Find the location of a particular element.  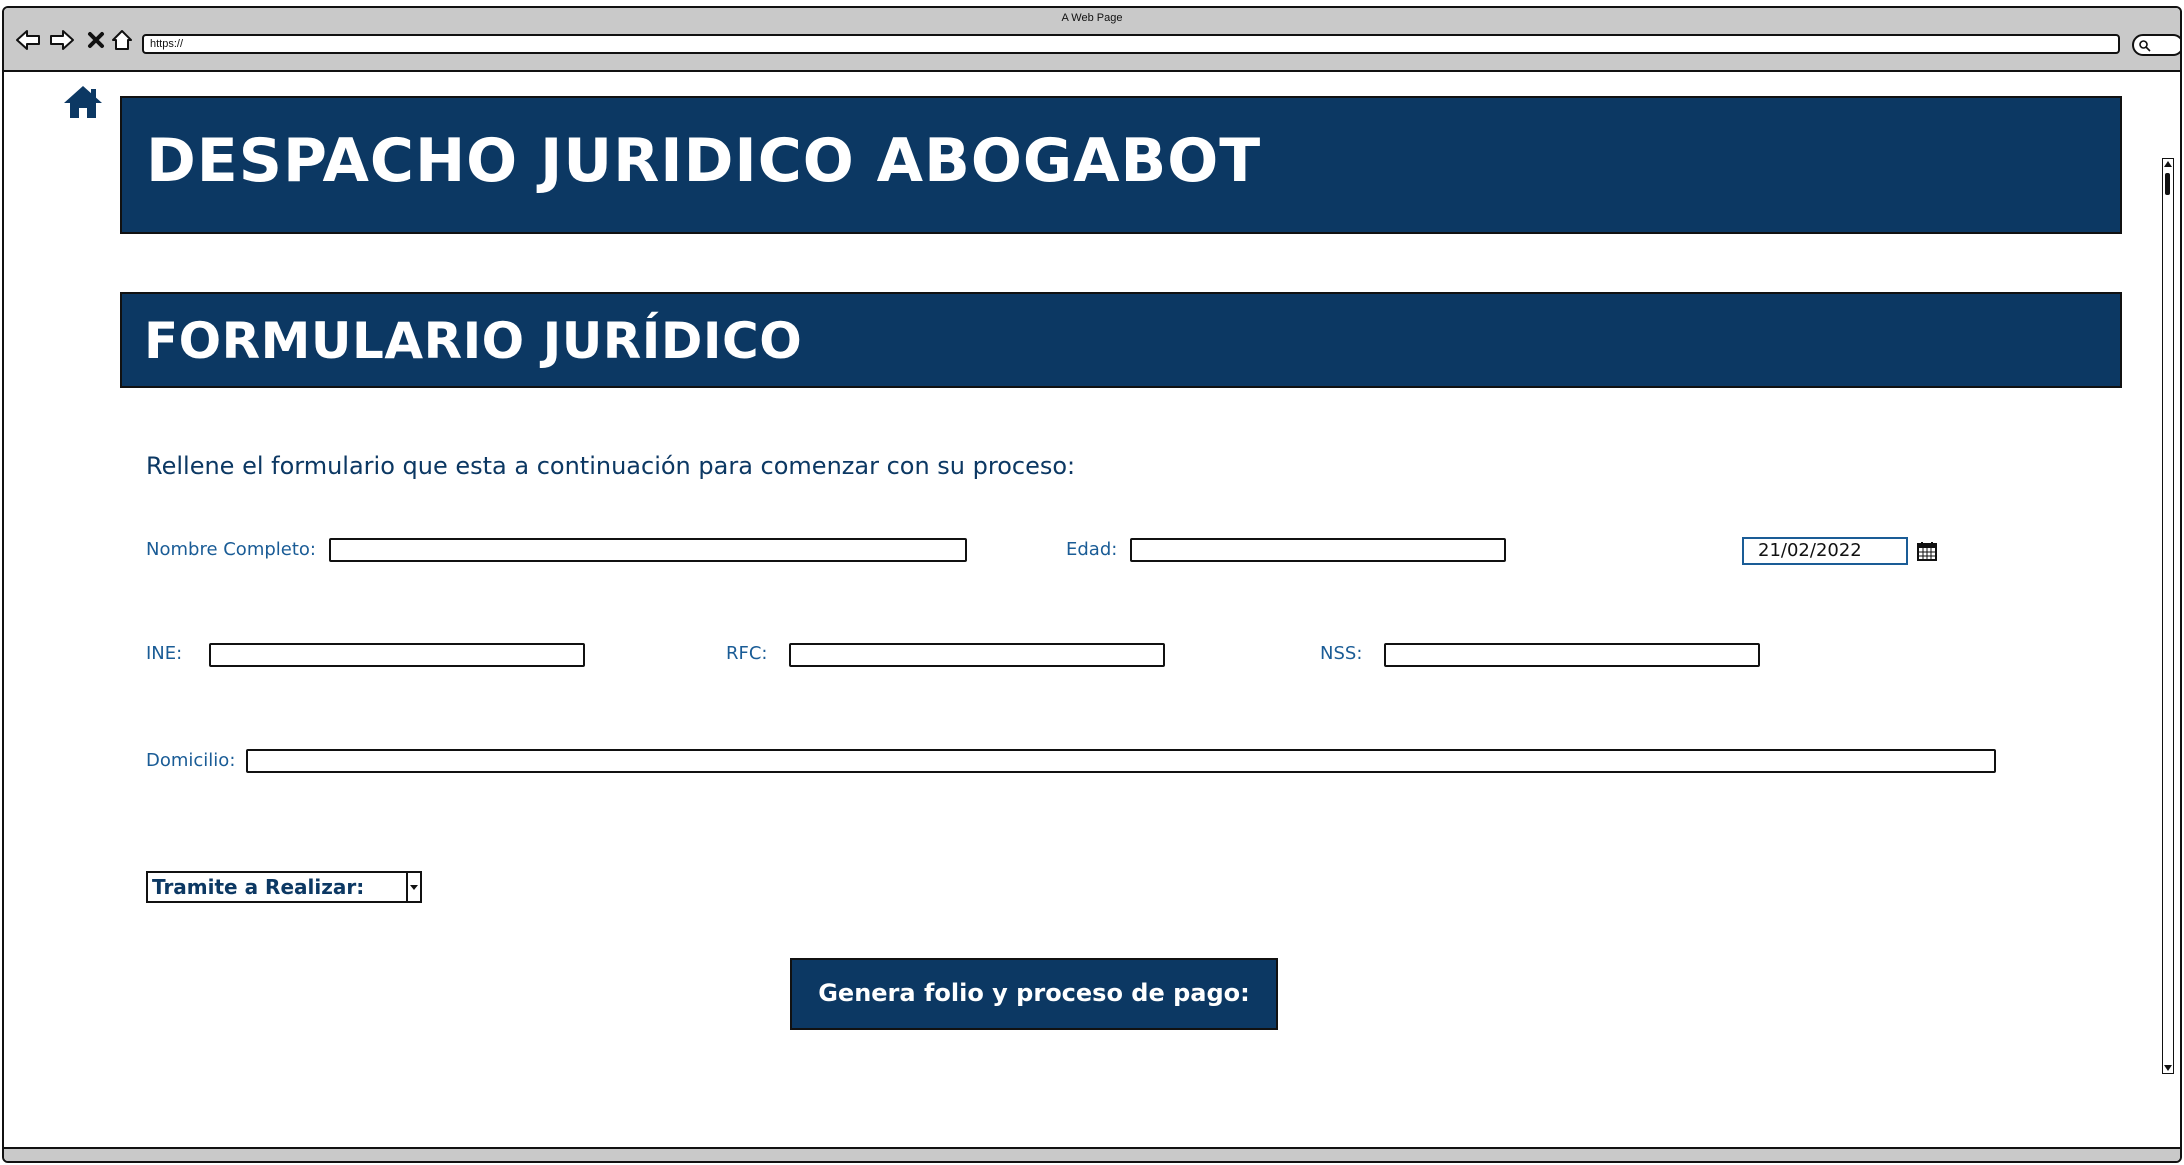

rfc-label: RFC: is located at coordinates (747, 653).